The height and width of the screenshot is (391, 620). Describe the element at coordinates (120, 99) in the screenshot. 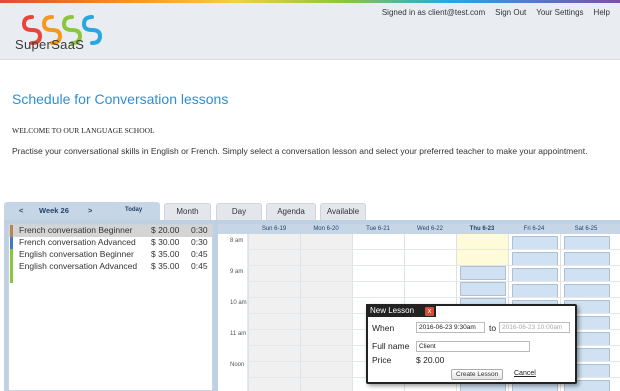

I see `page-title: Schedule for Conversation lessons` at that location.